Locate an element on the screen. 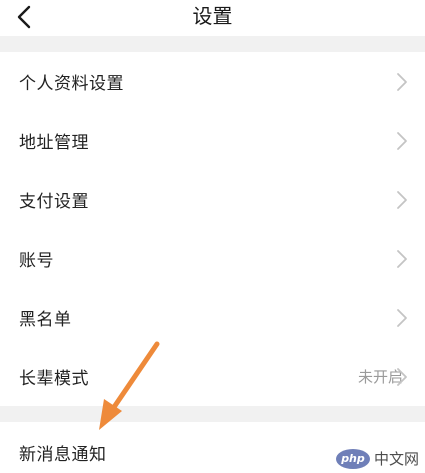 This screenshot has width=425, height=473. watermark: php 中文网 is located at coordinates (377, 458).